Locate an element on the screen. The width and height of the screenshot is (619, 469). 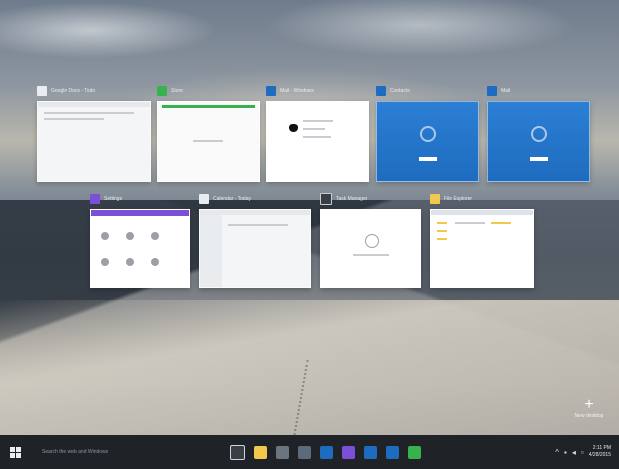
window-title: Calendar - Today is located at coordinates (232, 199).